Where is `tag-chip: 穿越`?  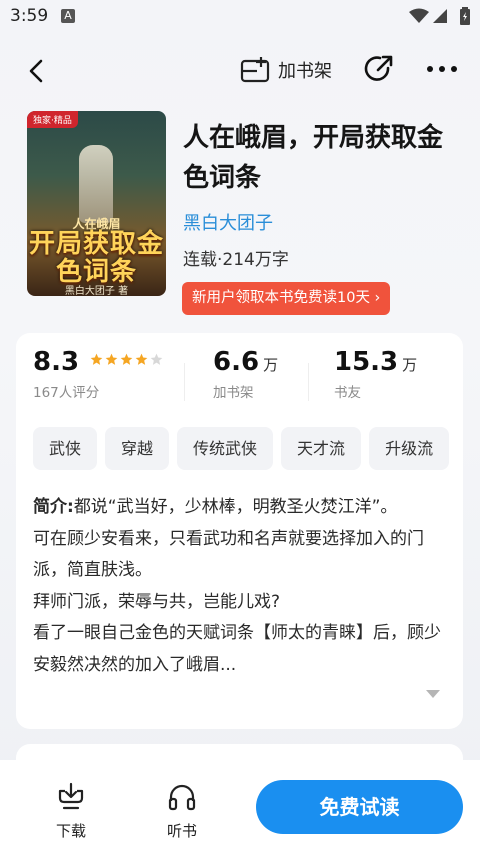 tag-chip: 穿越 is located at coordinates (137, 448).